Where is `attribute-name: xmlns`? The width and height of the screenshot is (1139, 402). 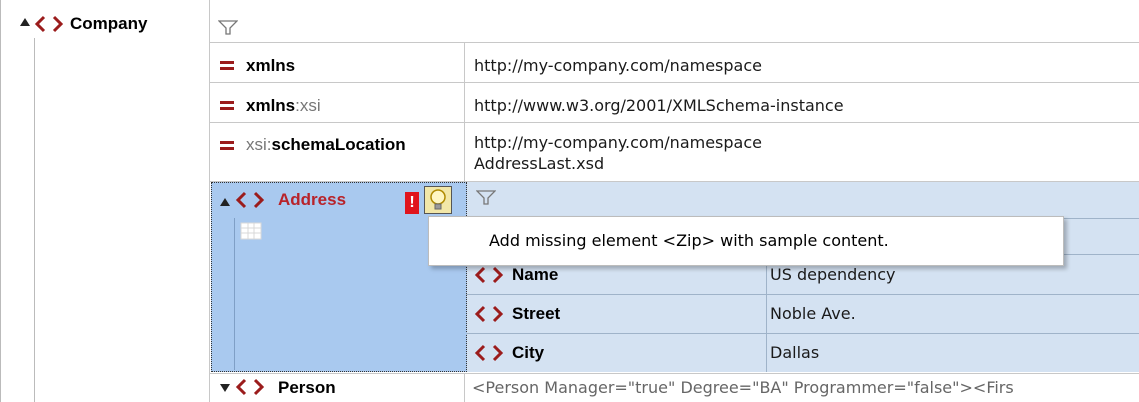
attribute-name: xmlns is located at coordinates (270, 66).